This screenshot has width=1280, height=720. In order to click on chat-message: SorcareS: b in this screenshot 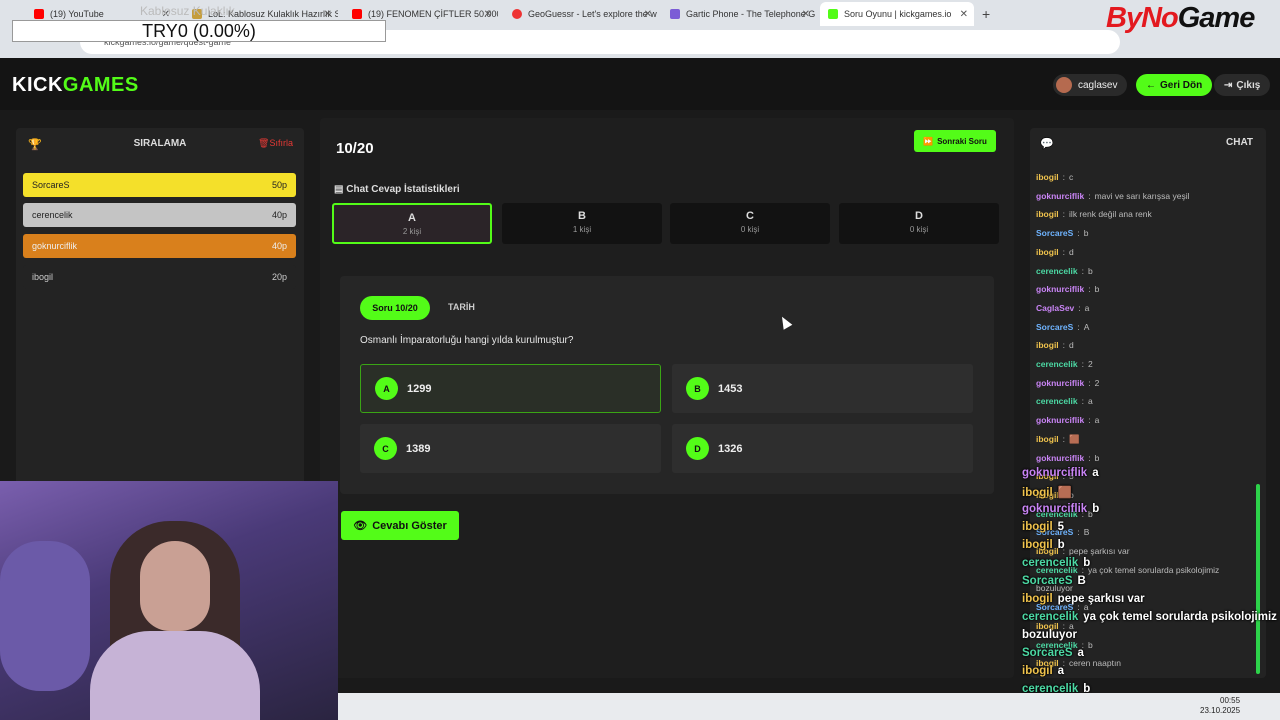, I will do `click(1062, 233)`.